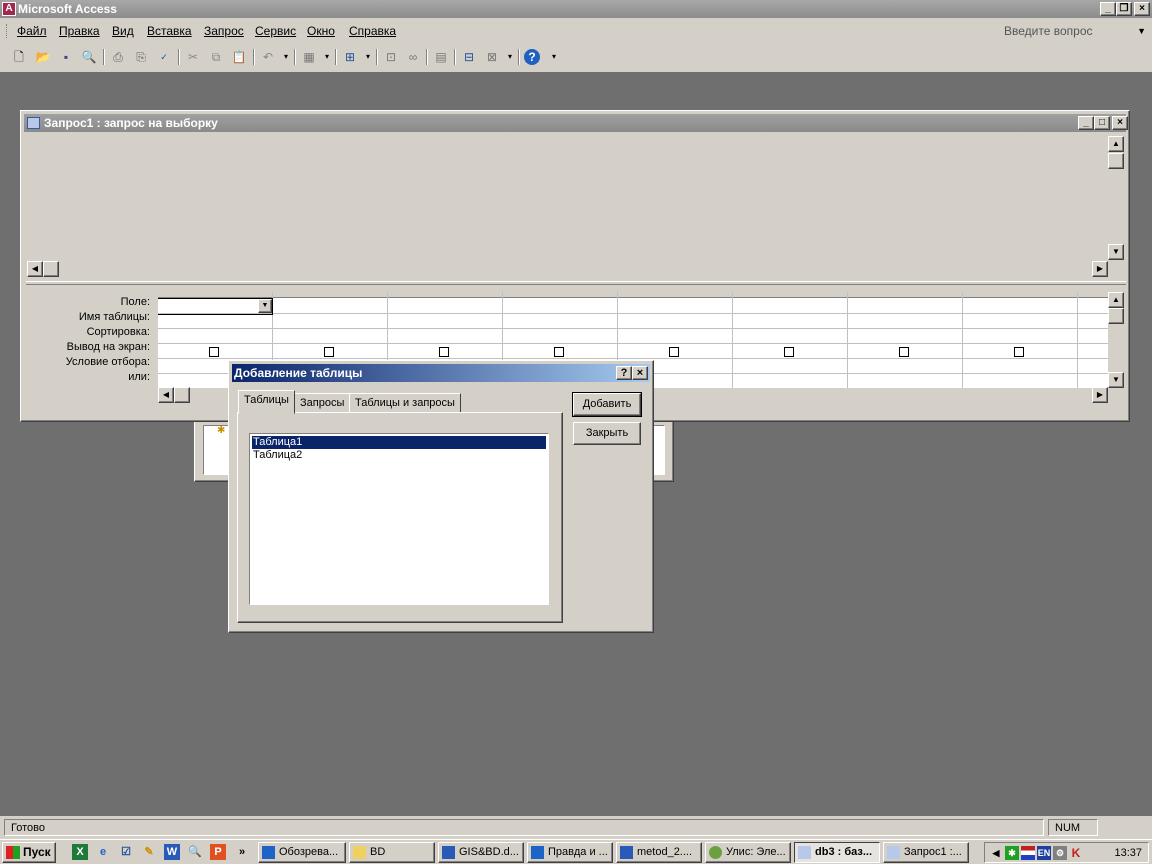 The height and width of the screenshot is (864, 1152). Describe the element at coordinates (1012, 853) in the screenshot. I see `network-icon: ✱` at that location.